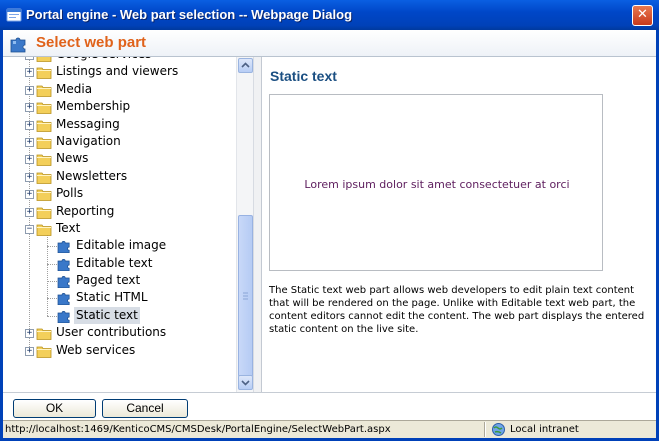 This screenshot has height=441, width=659. What do you see at coordinates (484, 429) in the screenshot?
I see `status-separator` at bounding box center [484, 429].